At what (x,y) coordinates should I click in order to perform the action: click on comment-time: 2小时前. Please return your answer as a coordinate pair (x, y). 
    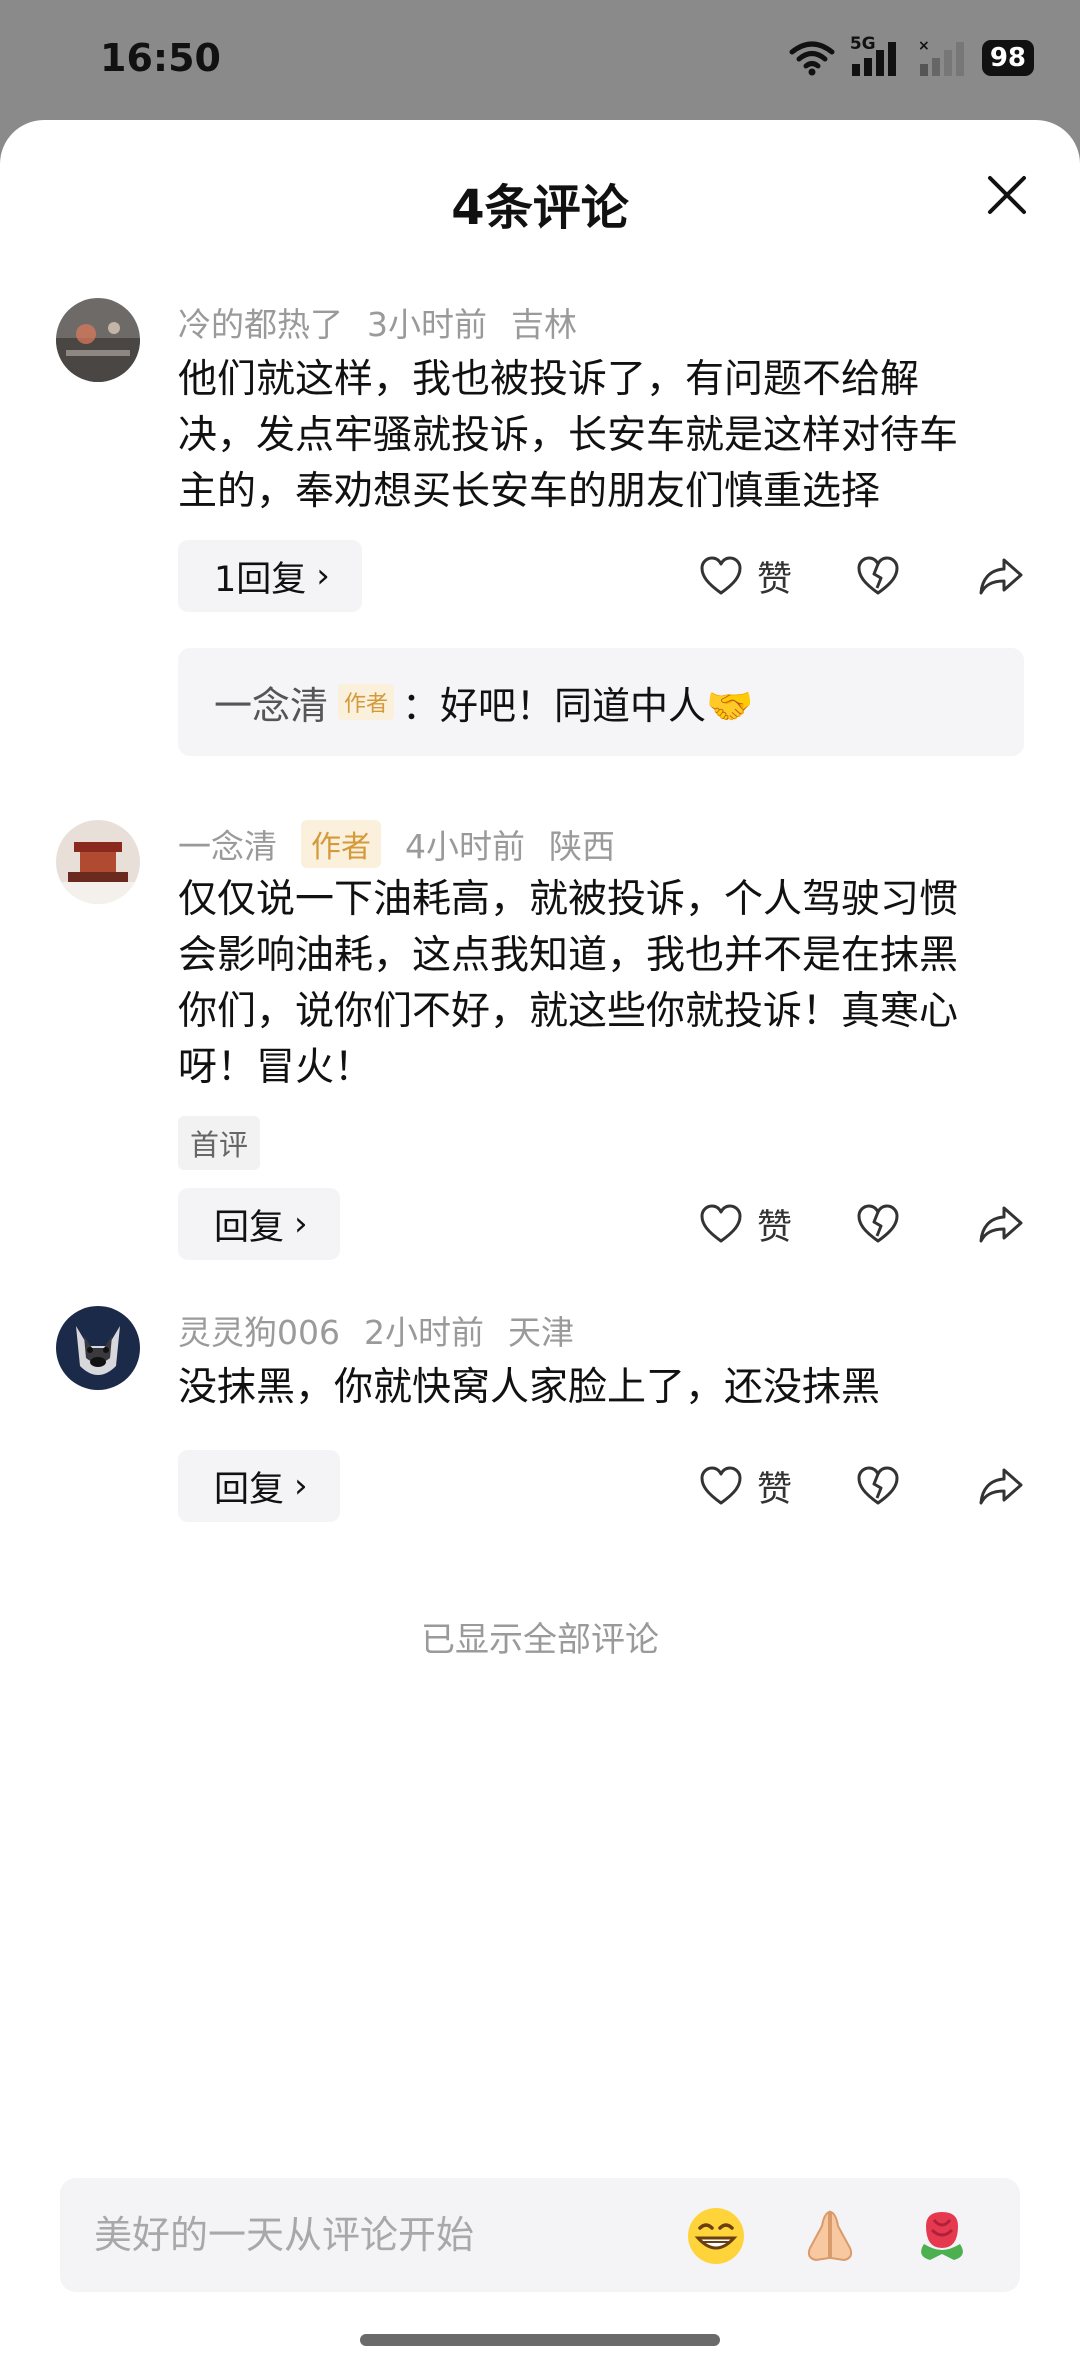
    Looking at the image, I should click on (424, 1332).